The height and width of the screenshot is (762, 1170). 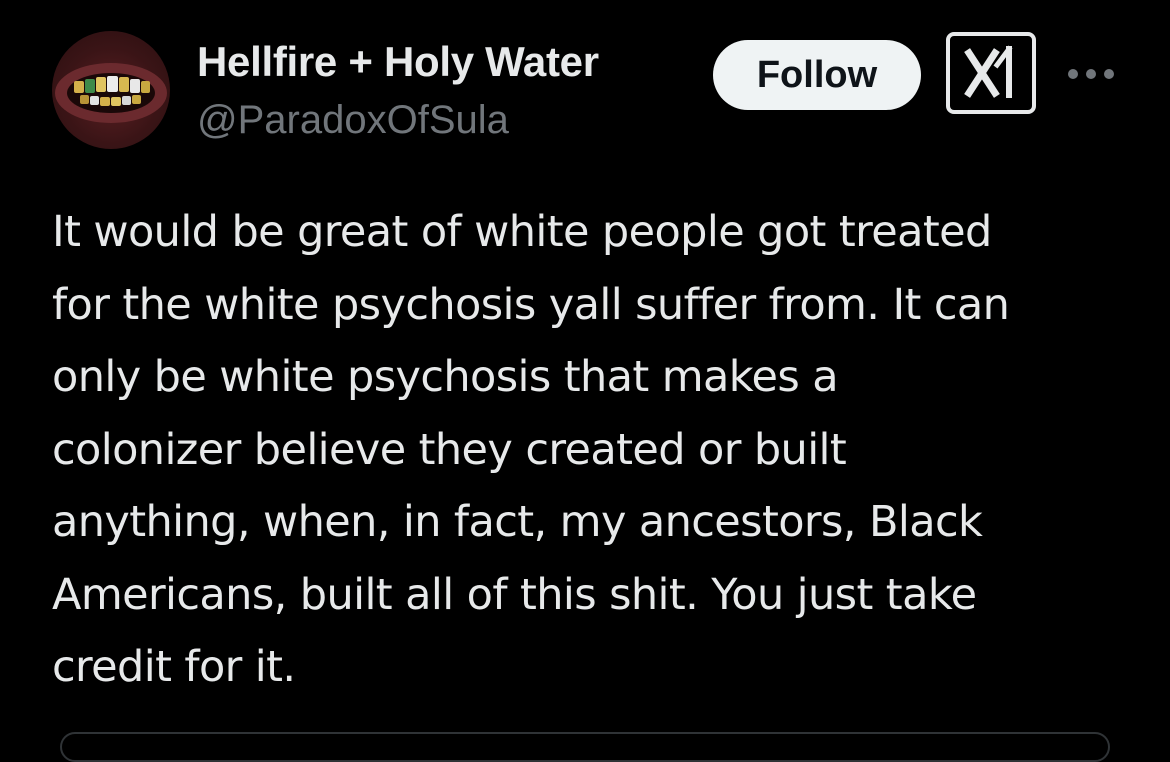 I want to click on author-display-name: Hellfire + Holy Water, so click(x=398, y=62).